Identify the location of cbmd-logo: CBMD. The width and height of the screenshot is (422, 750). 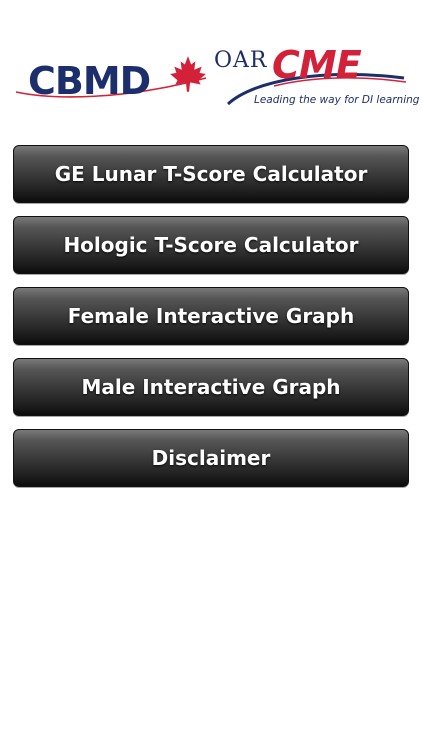
(114, 81).